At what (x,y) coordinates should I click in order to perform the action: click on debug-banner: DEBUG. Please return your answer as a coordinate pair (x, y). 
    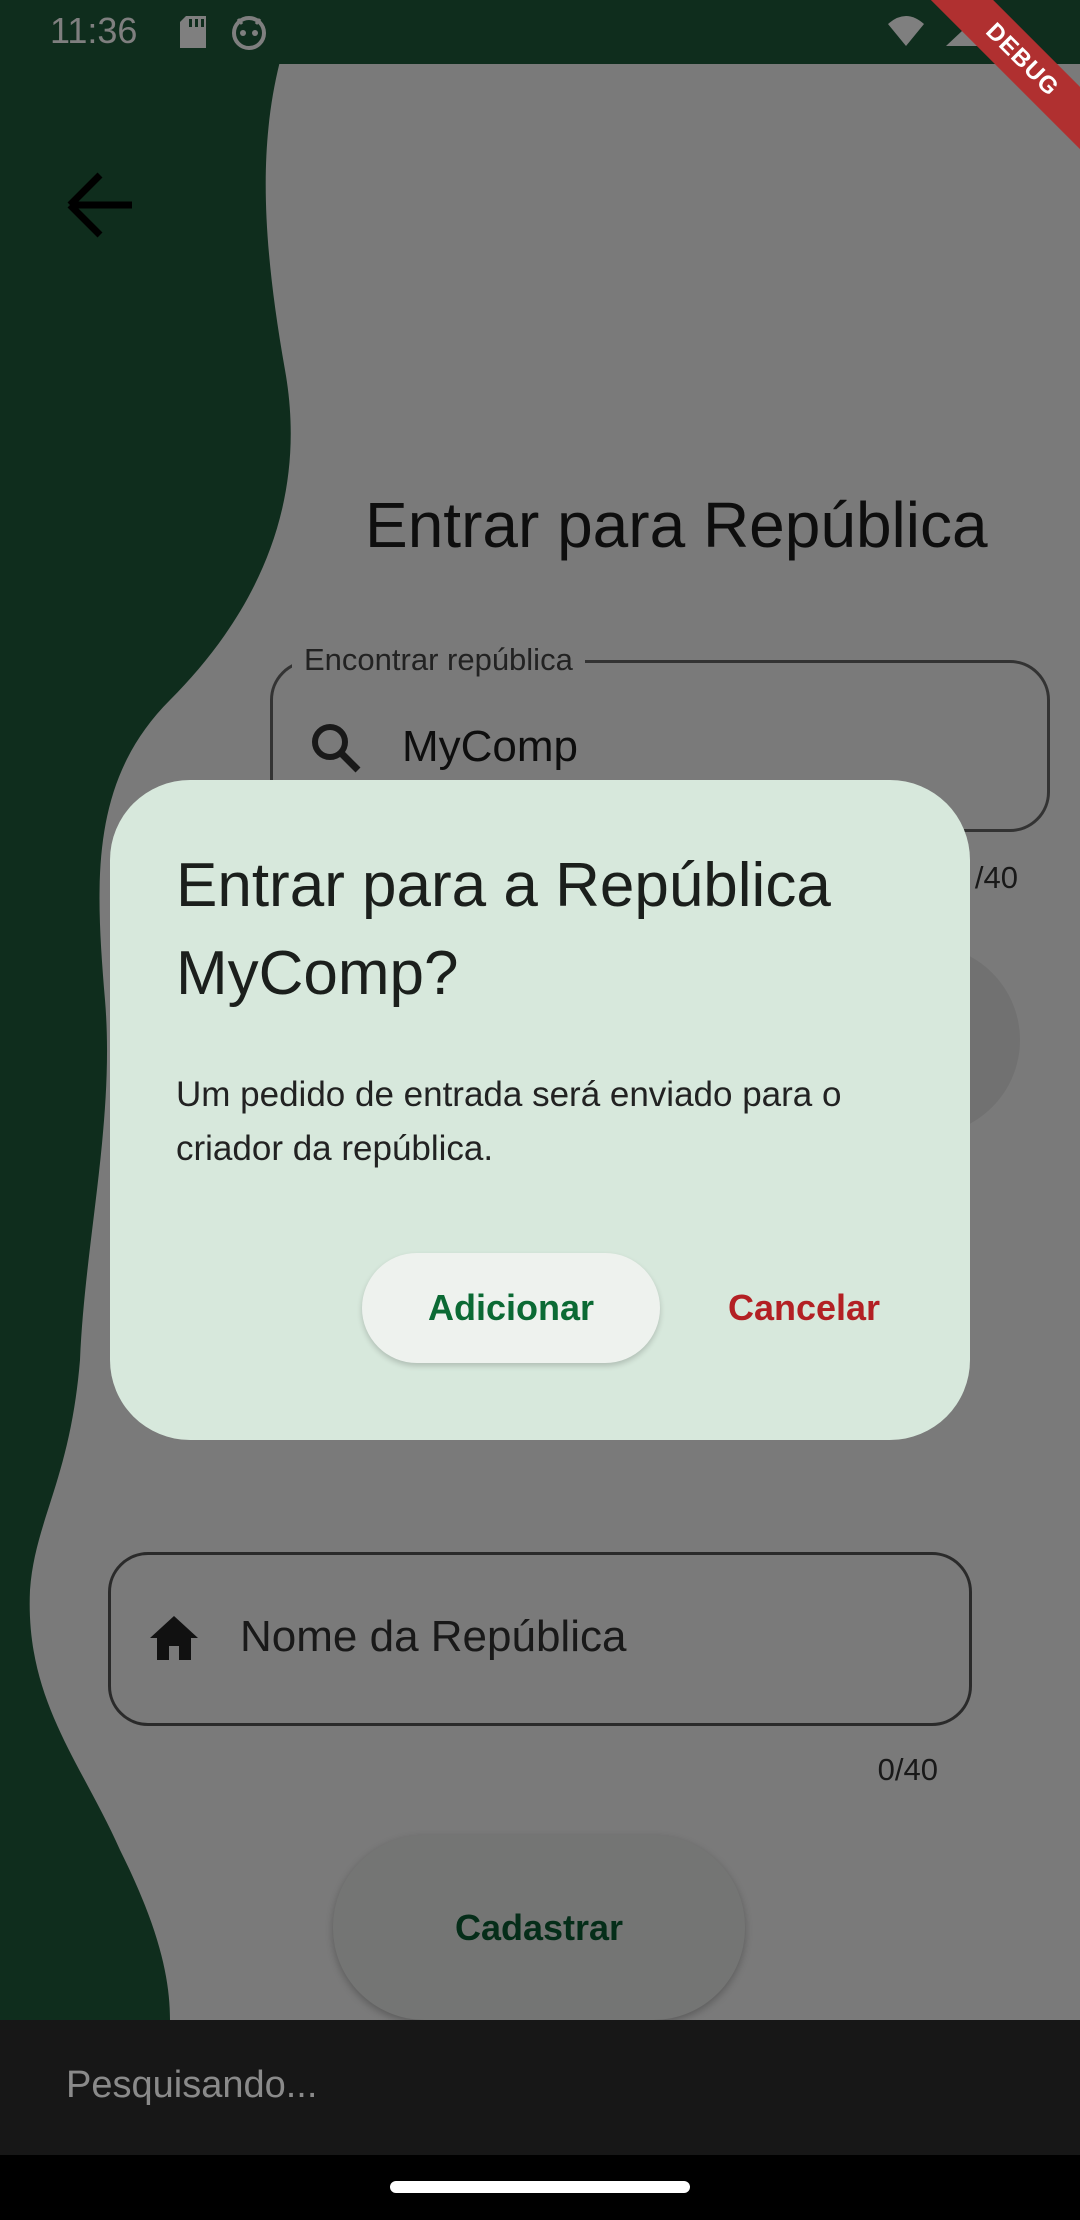
    Looking at the image, I should click on (1000, 80).